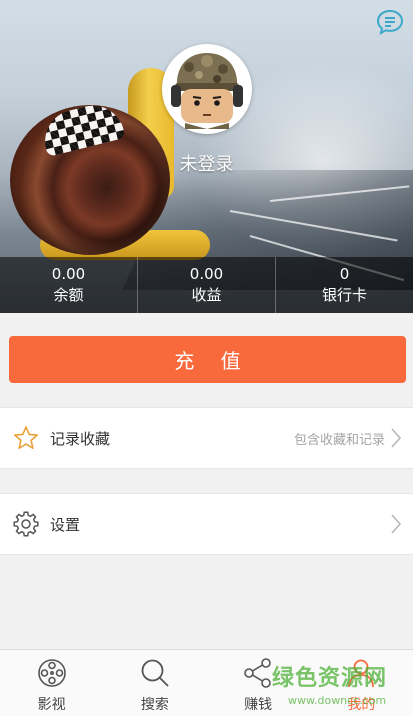 This screenshot has height=716, width=413. Describe the element at coordinates (51, 705) in the screenshot. I see `tab-label: 影视` at that location.